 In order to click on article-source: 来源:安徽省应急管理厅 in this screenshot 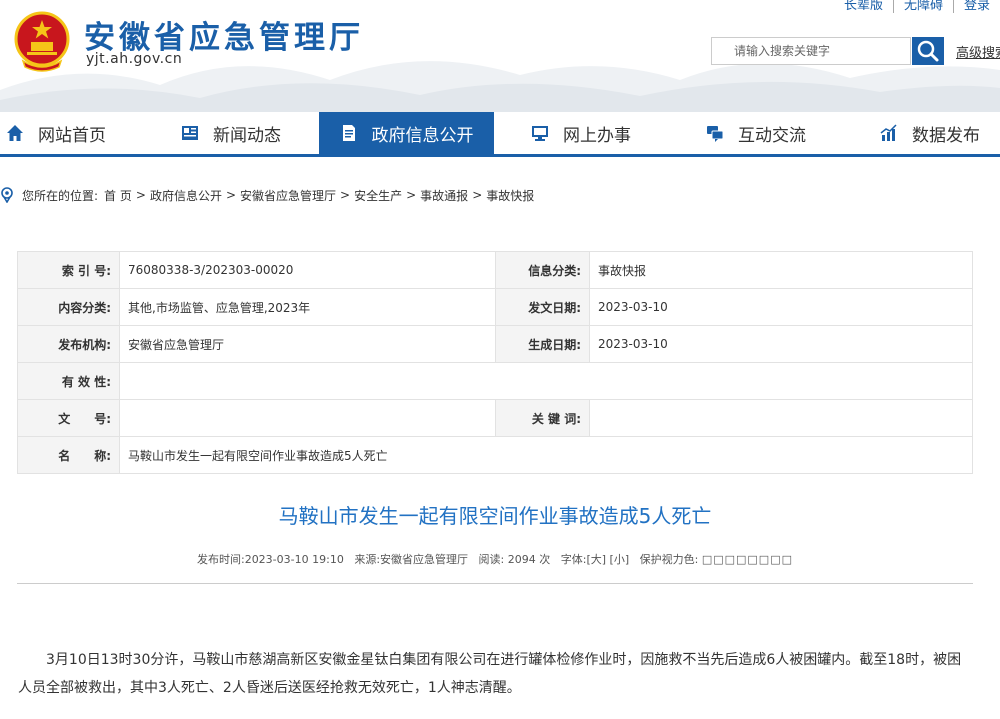, I will do `click(411, 559)`.